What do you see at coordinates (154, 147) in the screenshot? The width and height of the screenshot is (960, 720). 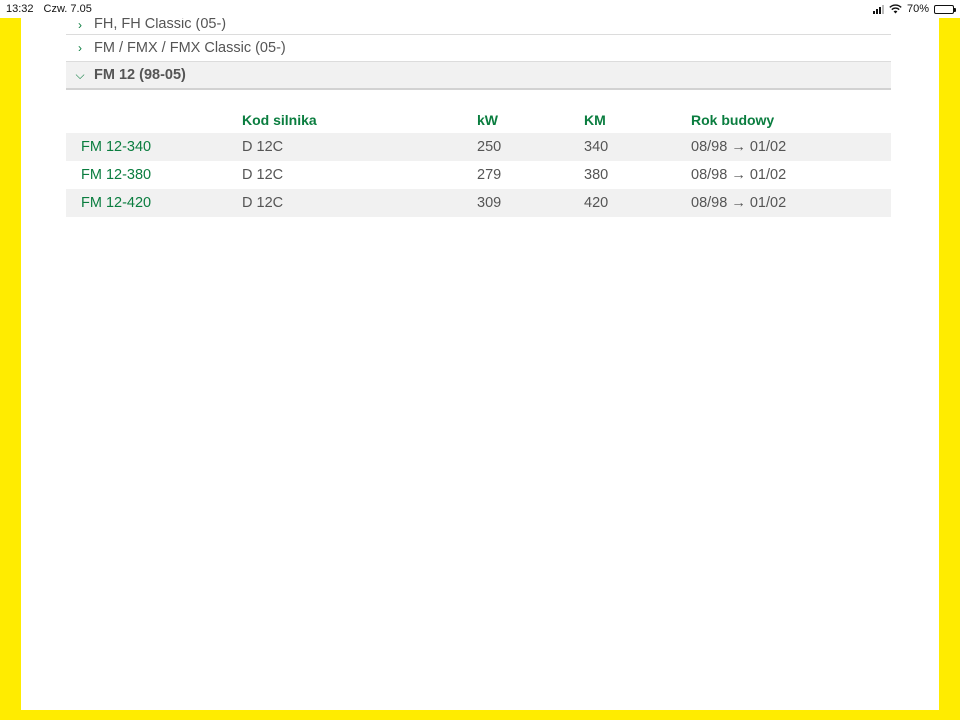 I see `cell-model: FM 12-340` at bounding box center [154, 147].